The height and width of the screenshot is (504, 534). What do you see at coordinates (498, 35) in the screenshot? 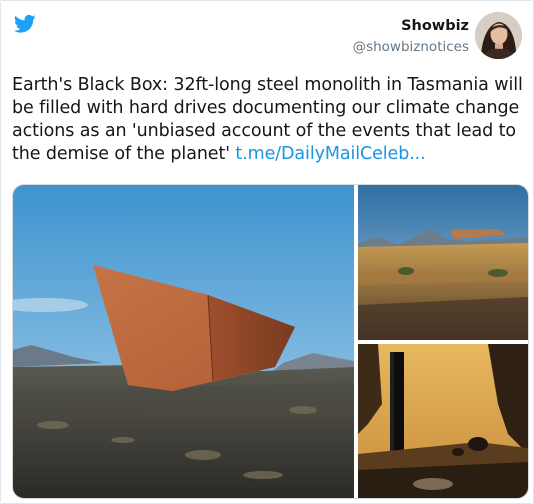
I see `avatar` at bounding box center [498, 35].